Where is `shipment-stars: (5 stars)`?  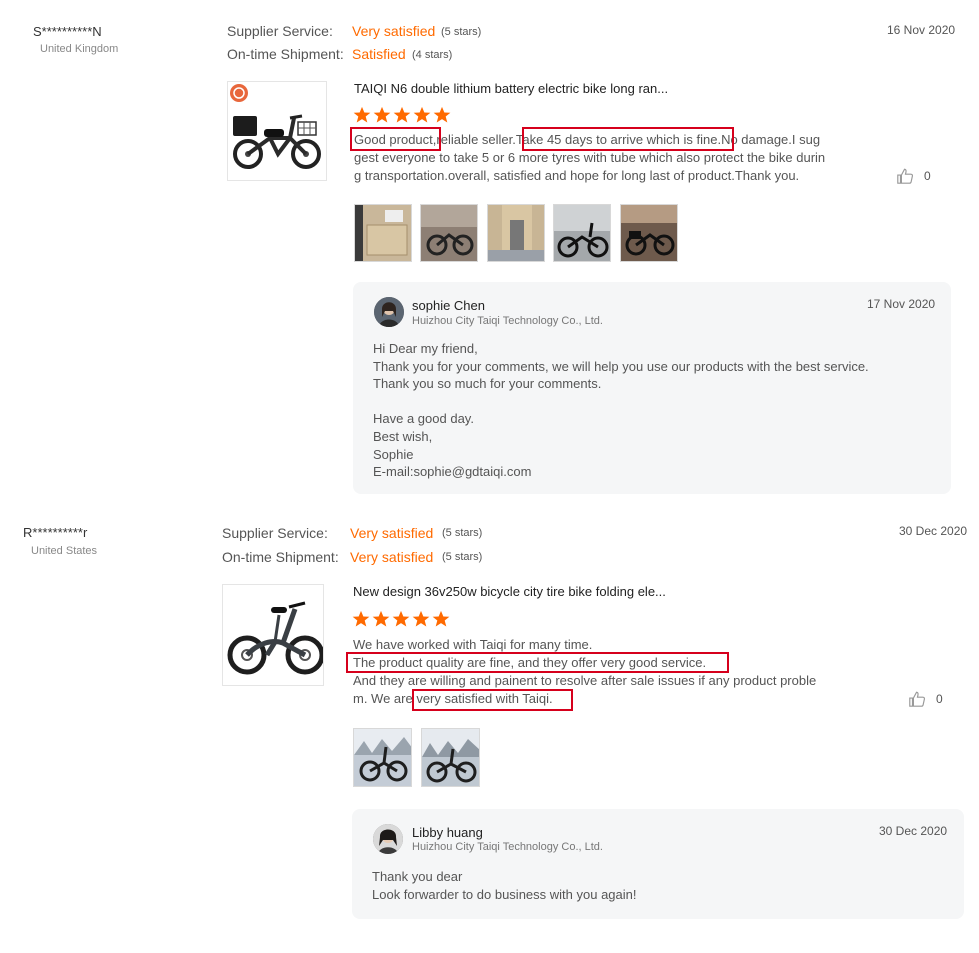
shipment-stars: (5 stars) is located at coordinates (462, 557).